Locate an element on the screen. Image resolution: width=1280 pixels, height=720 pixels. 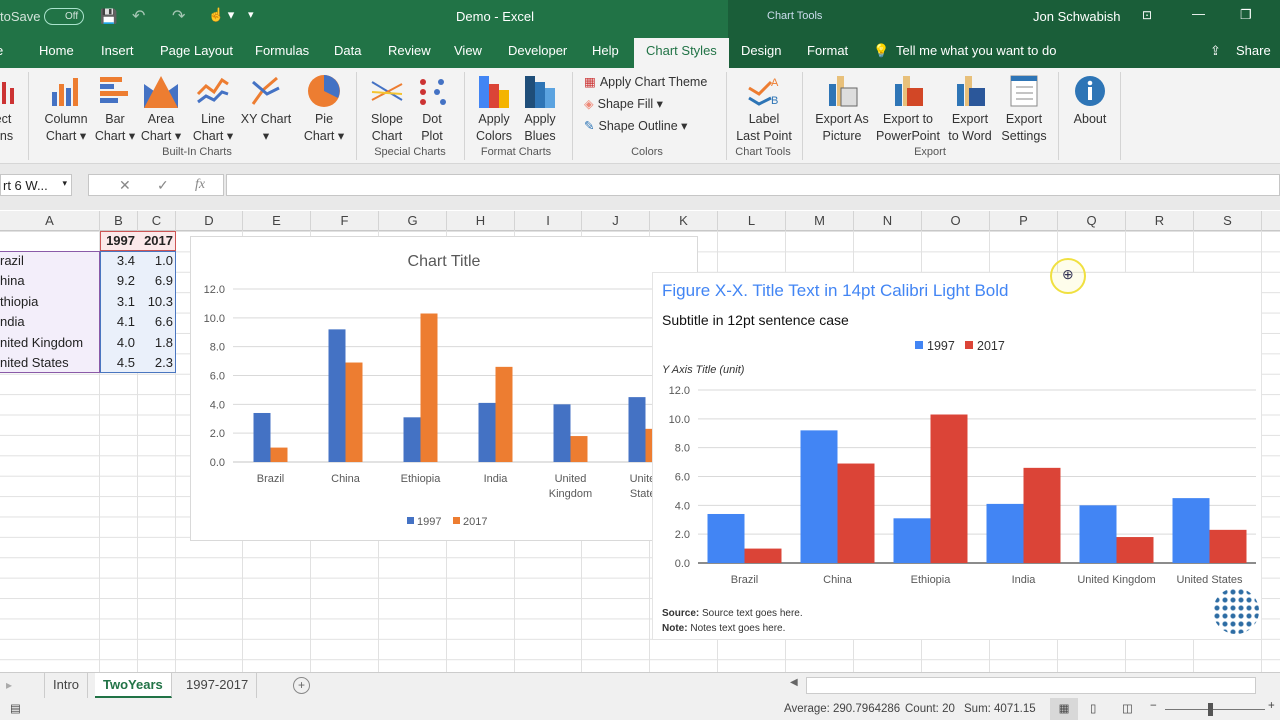
macro-record-icon: ▤ is located at coordinates (15, 708).